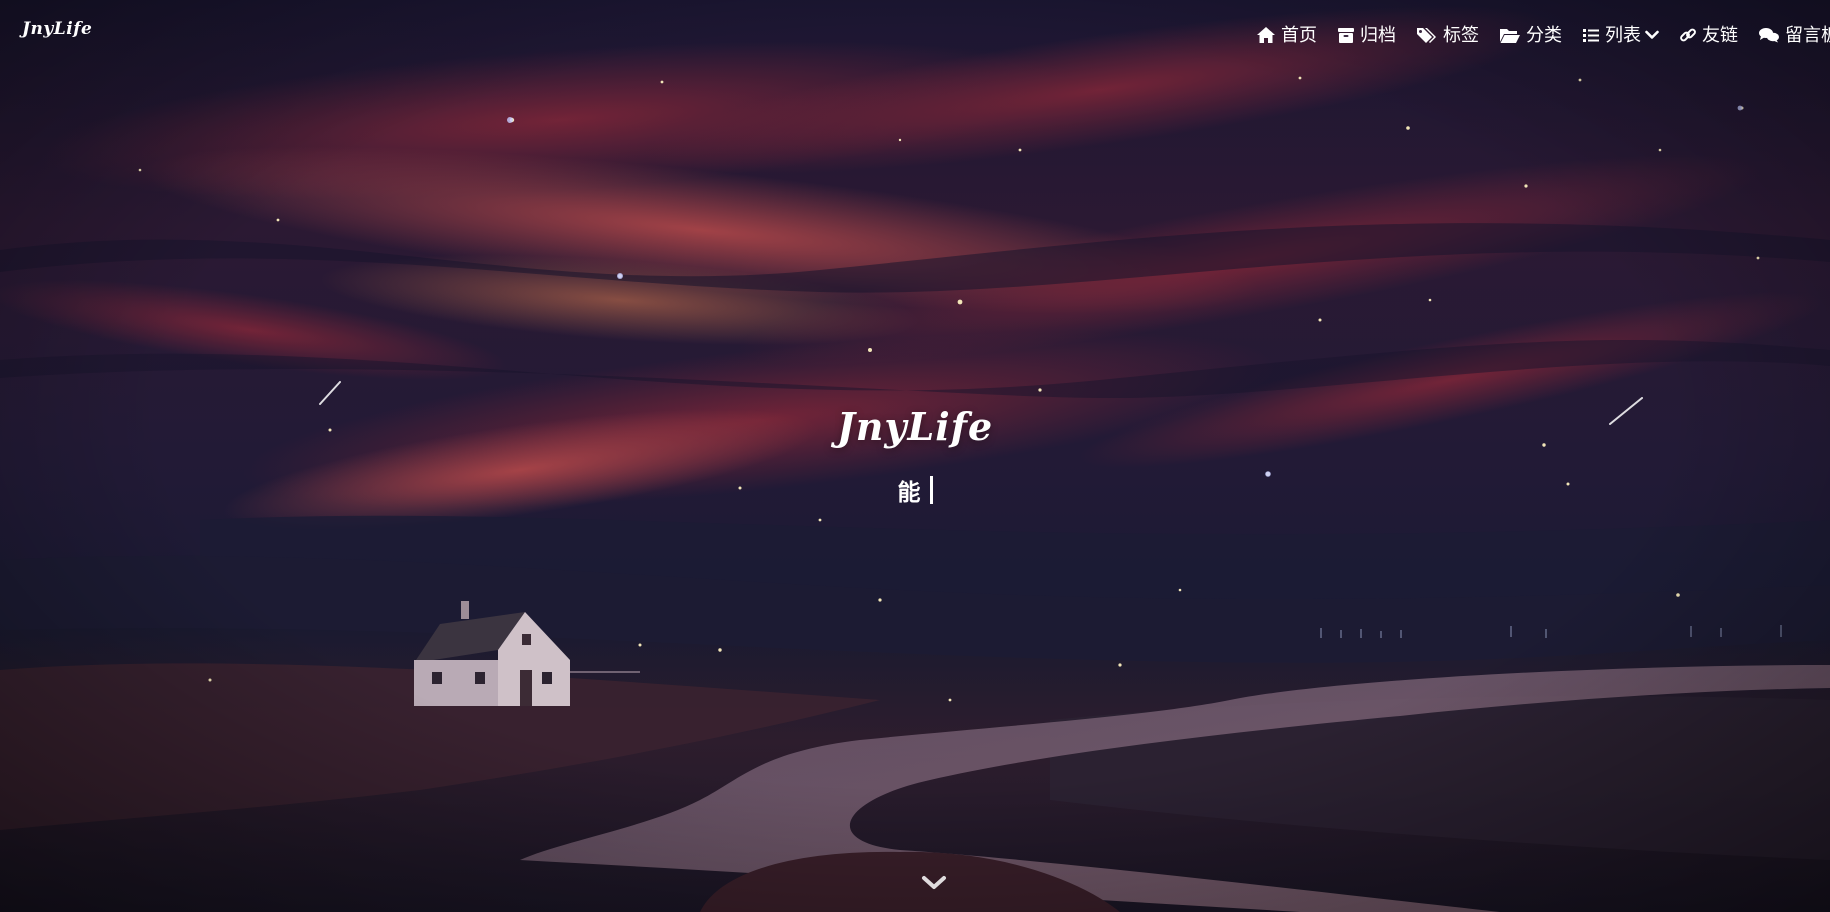  I want to click on typing-subtitle: 能, so click(915, 490).